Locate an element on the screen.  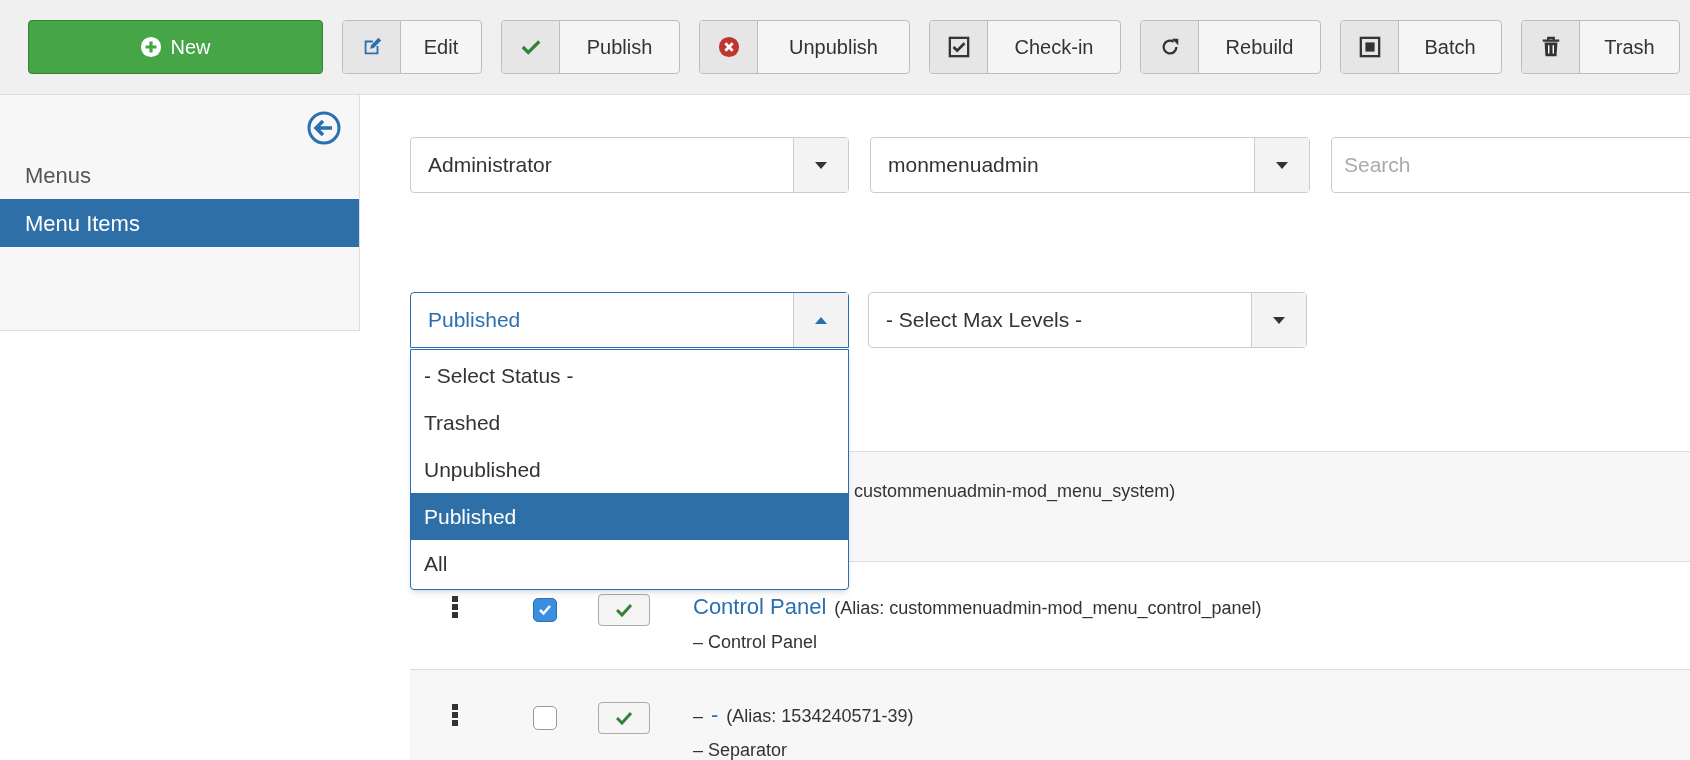
sidebar-item: Menus is located at coordinates (179, 175).